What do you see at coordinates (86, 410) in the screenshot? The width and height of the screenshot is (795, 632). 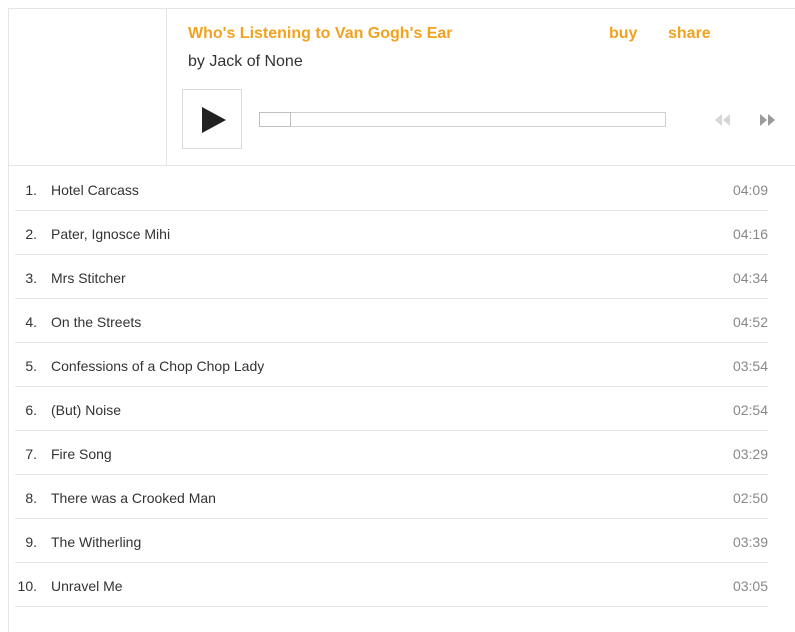 I see `track-title: (But) Noise` at bounding box center [86, 410].